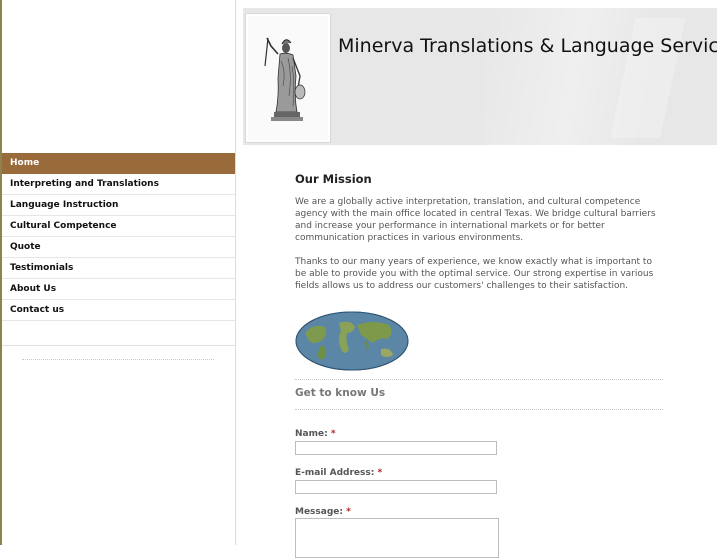 This screenshot has height=558, width=727. Describe the element at coordinates (118, 205) in the screenshot. I see `nav-item-language-instruction: Language Instruction` at that location.